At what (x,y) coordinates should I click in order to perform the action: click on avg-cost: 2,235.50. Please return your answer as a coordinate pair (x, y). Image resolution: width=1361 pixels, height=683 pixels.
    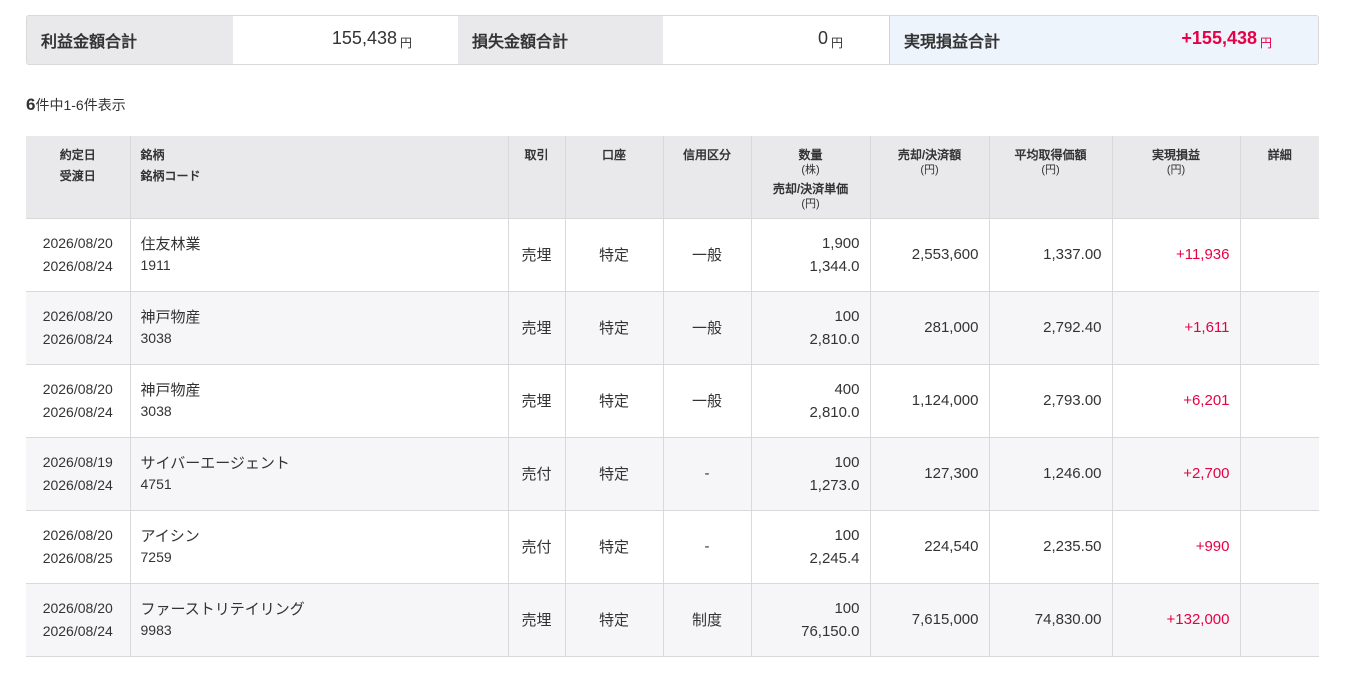
    Looking at the image, I should click on (1050, 546).